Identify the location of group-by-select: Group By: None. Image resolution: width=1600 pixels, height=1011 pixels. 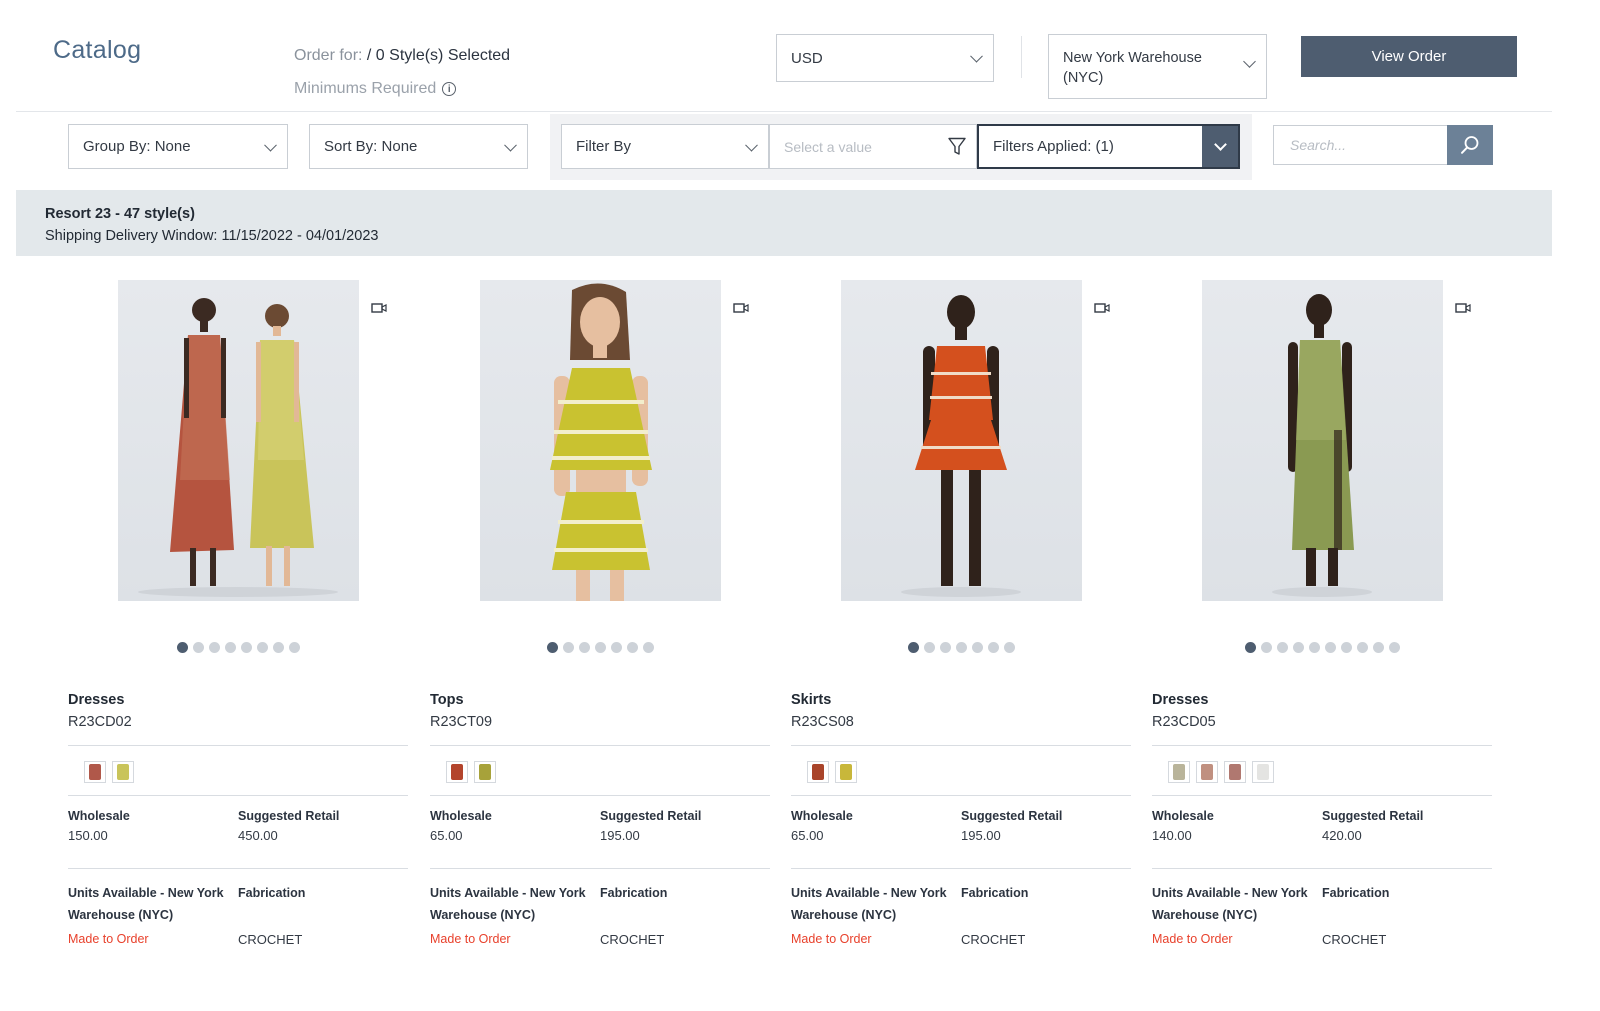
(178, 146).